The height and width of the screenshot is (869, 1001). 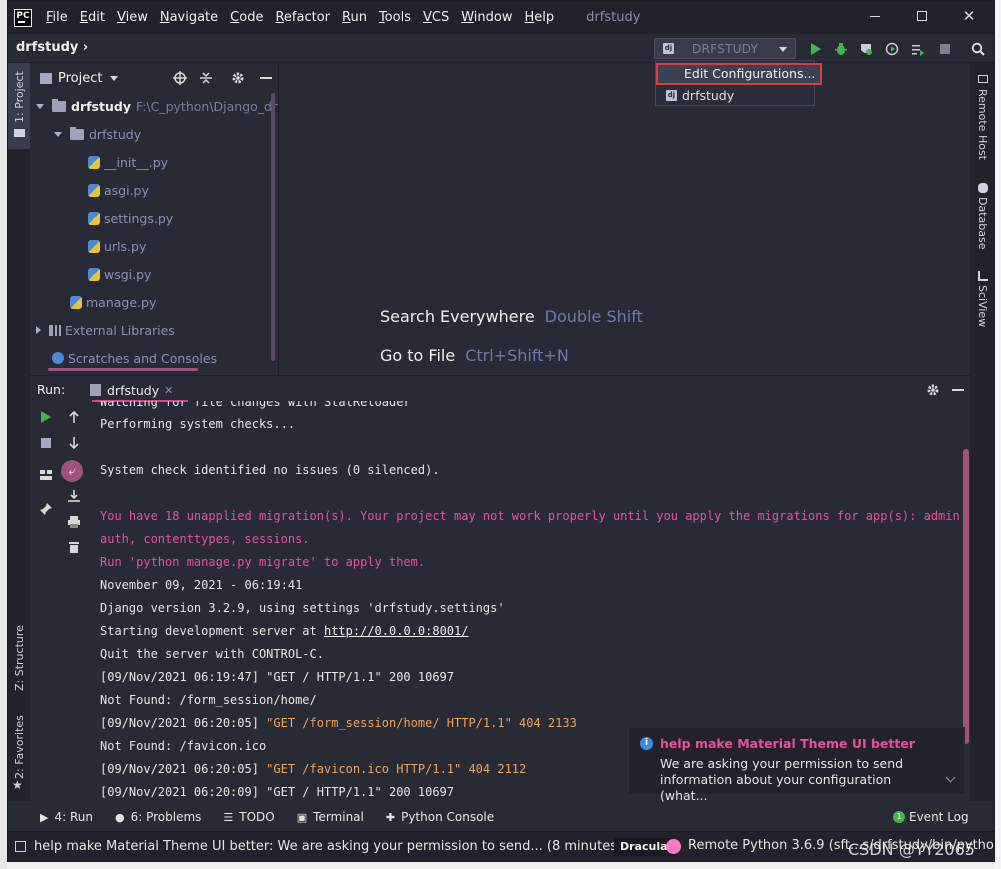 I want to click on menu-label: iew, so click(x=136, y=17).